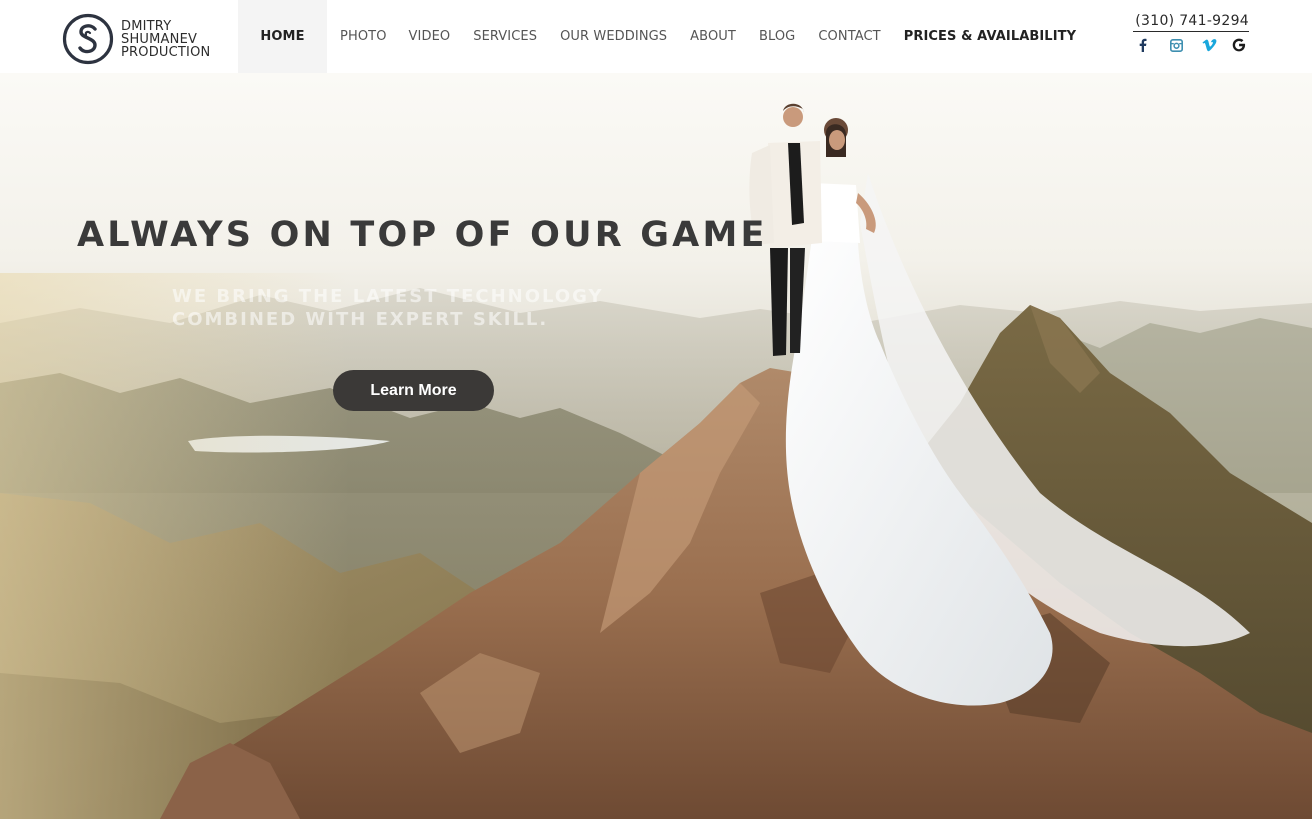 The height and width of the screenshot is (819, 1312). I want to click on instagram-icon, so click(1176, 45).